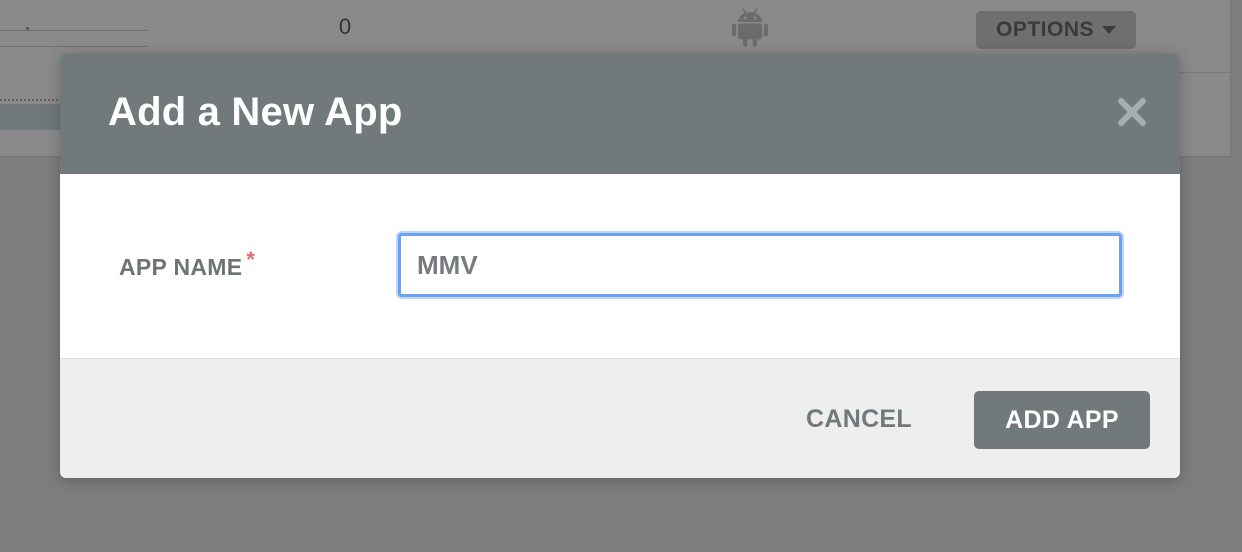 This screenshot has width=1242, height=552. Describe the element at coordinates (1205, 72) in the screenshot. I see `background-row-divider` at that location.